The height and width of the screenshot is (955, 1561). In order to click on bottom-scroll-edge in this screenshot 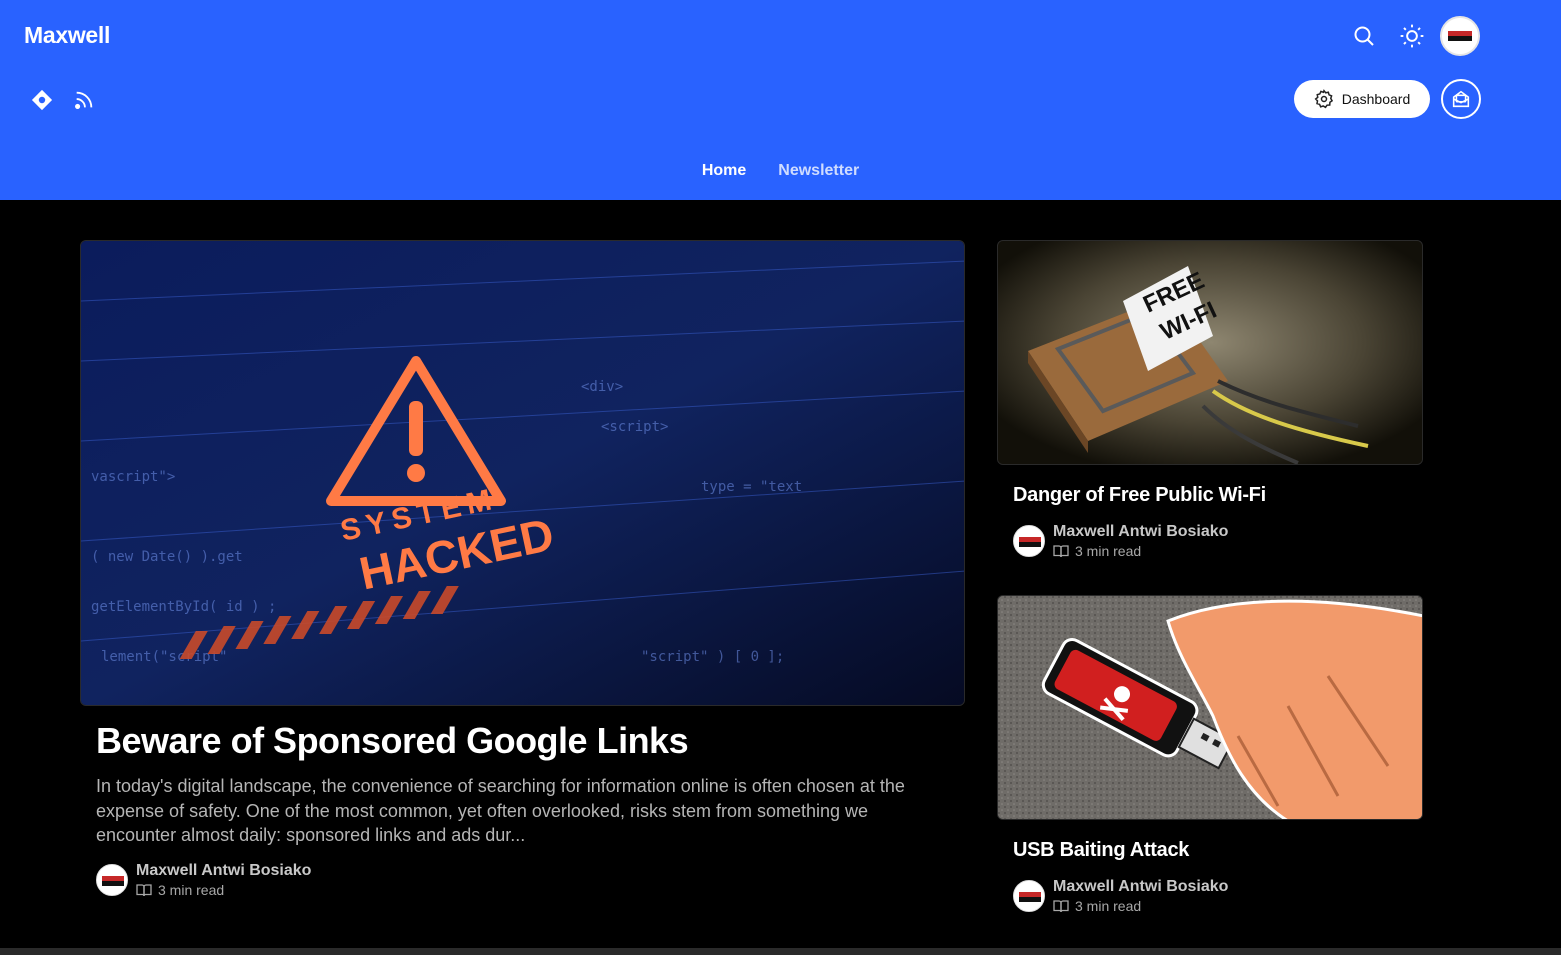, I will do `click(780, 951)`.